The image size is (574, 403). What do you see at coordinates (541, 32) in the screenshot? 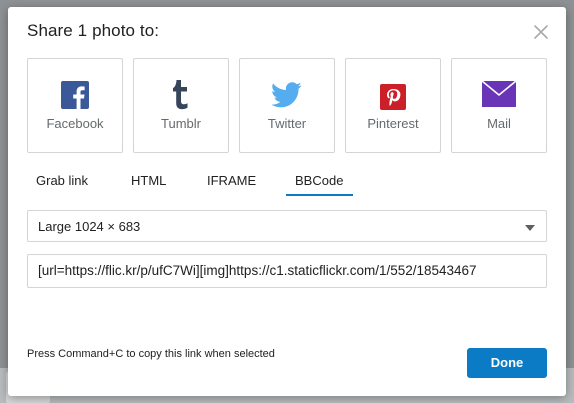
I see `close-icon` at bounding box center [541, 32].